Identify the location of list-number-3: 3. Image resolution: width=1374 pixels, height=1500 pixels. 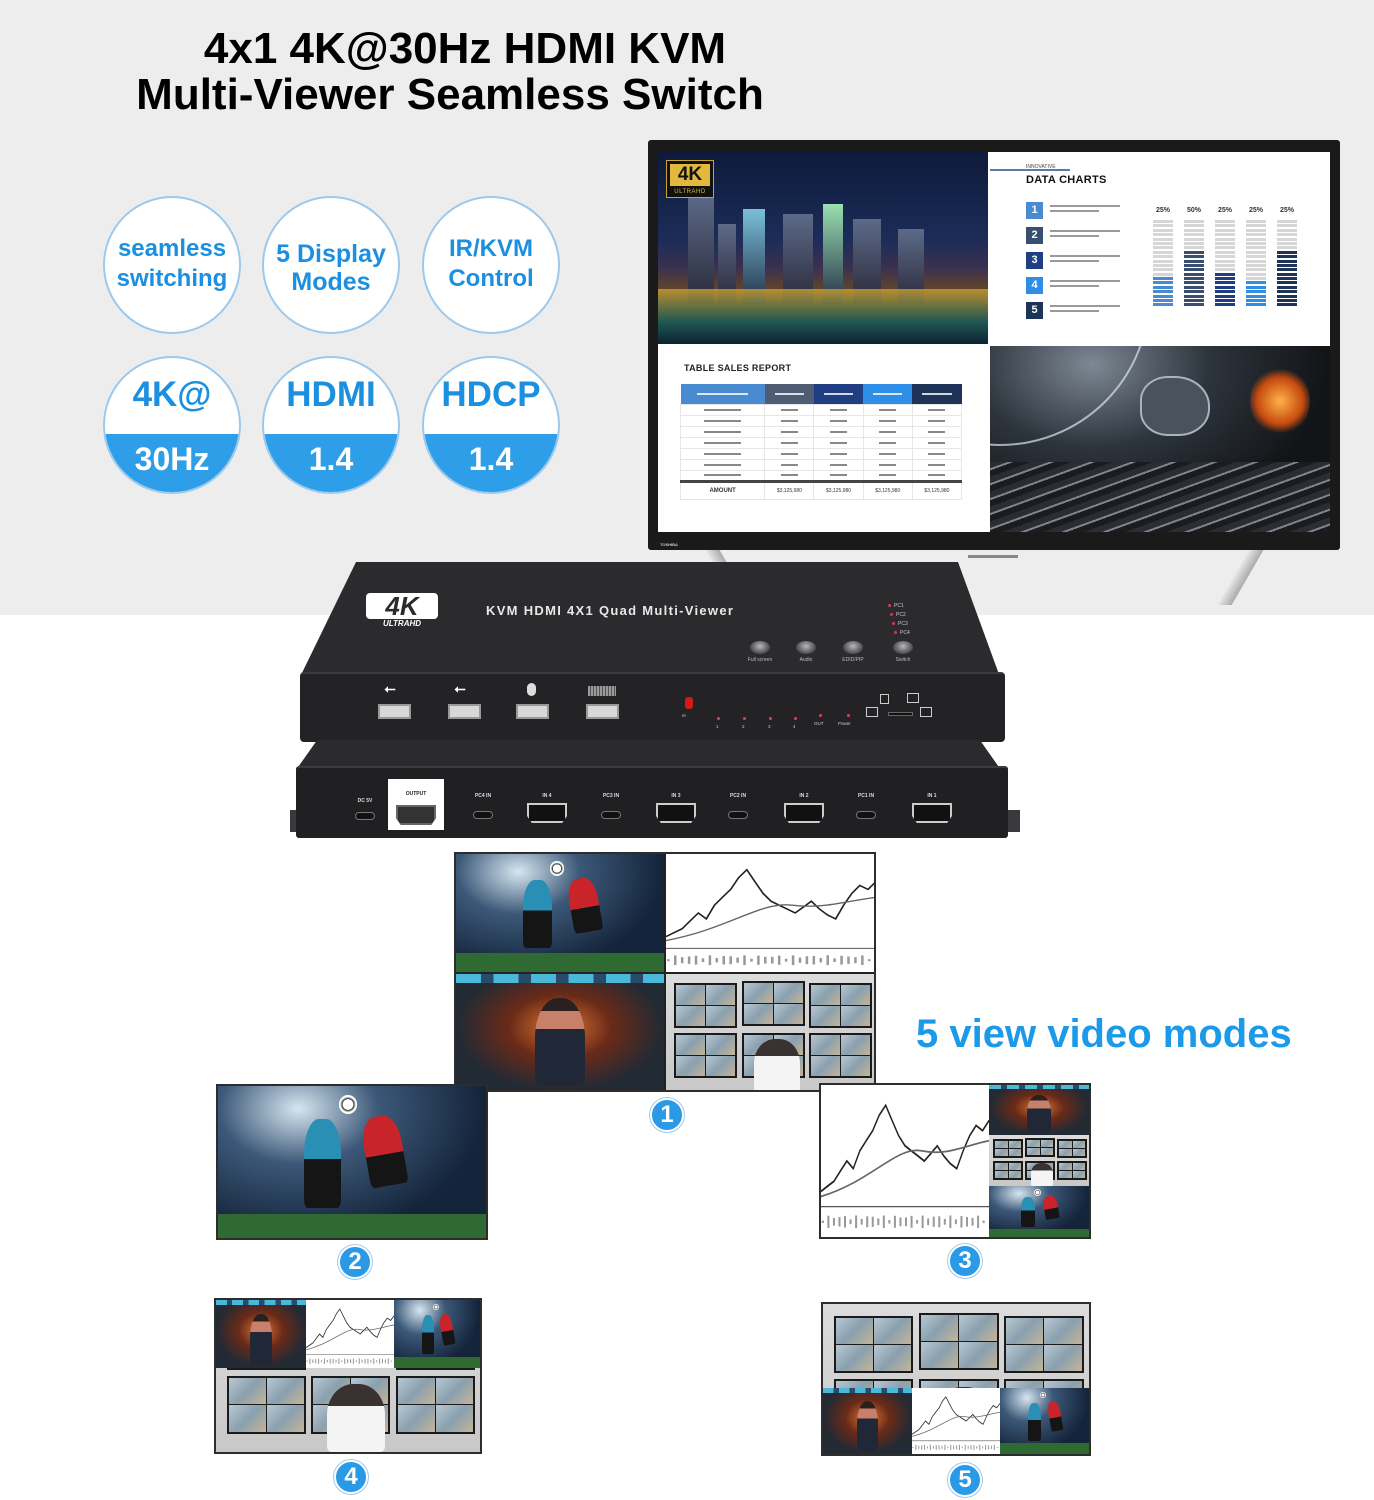
(1034, 260).